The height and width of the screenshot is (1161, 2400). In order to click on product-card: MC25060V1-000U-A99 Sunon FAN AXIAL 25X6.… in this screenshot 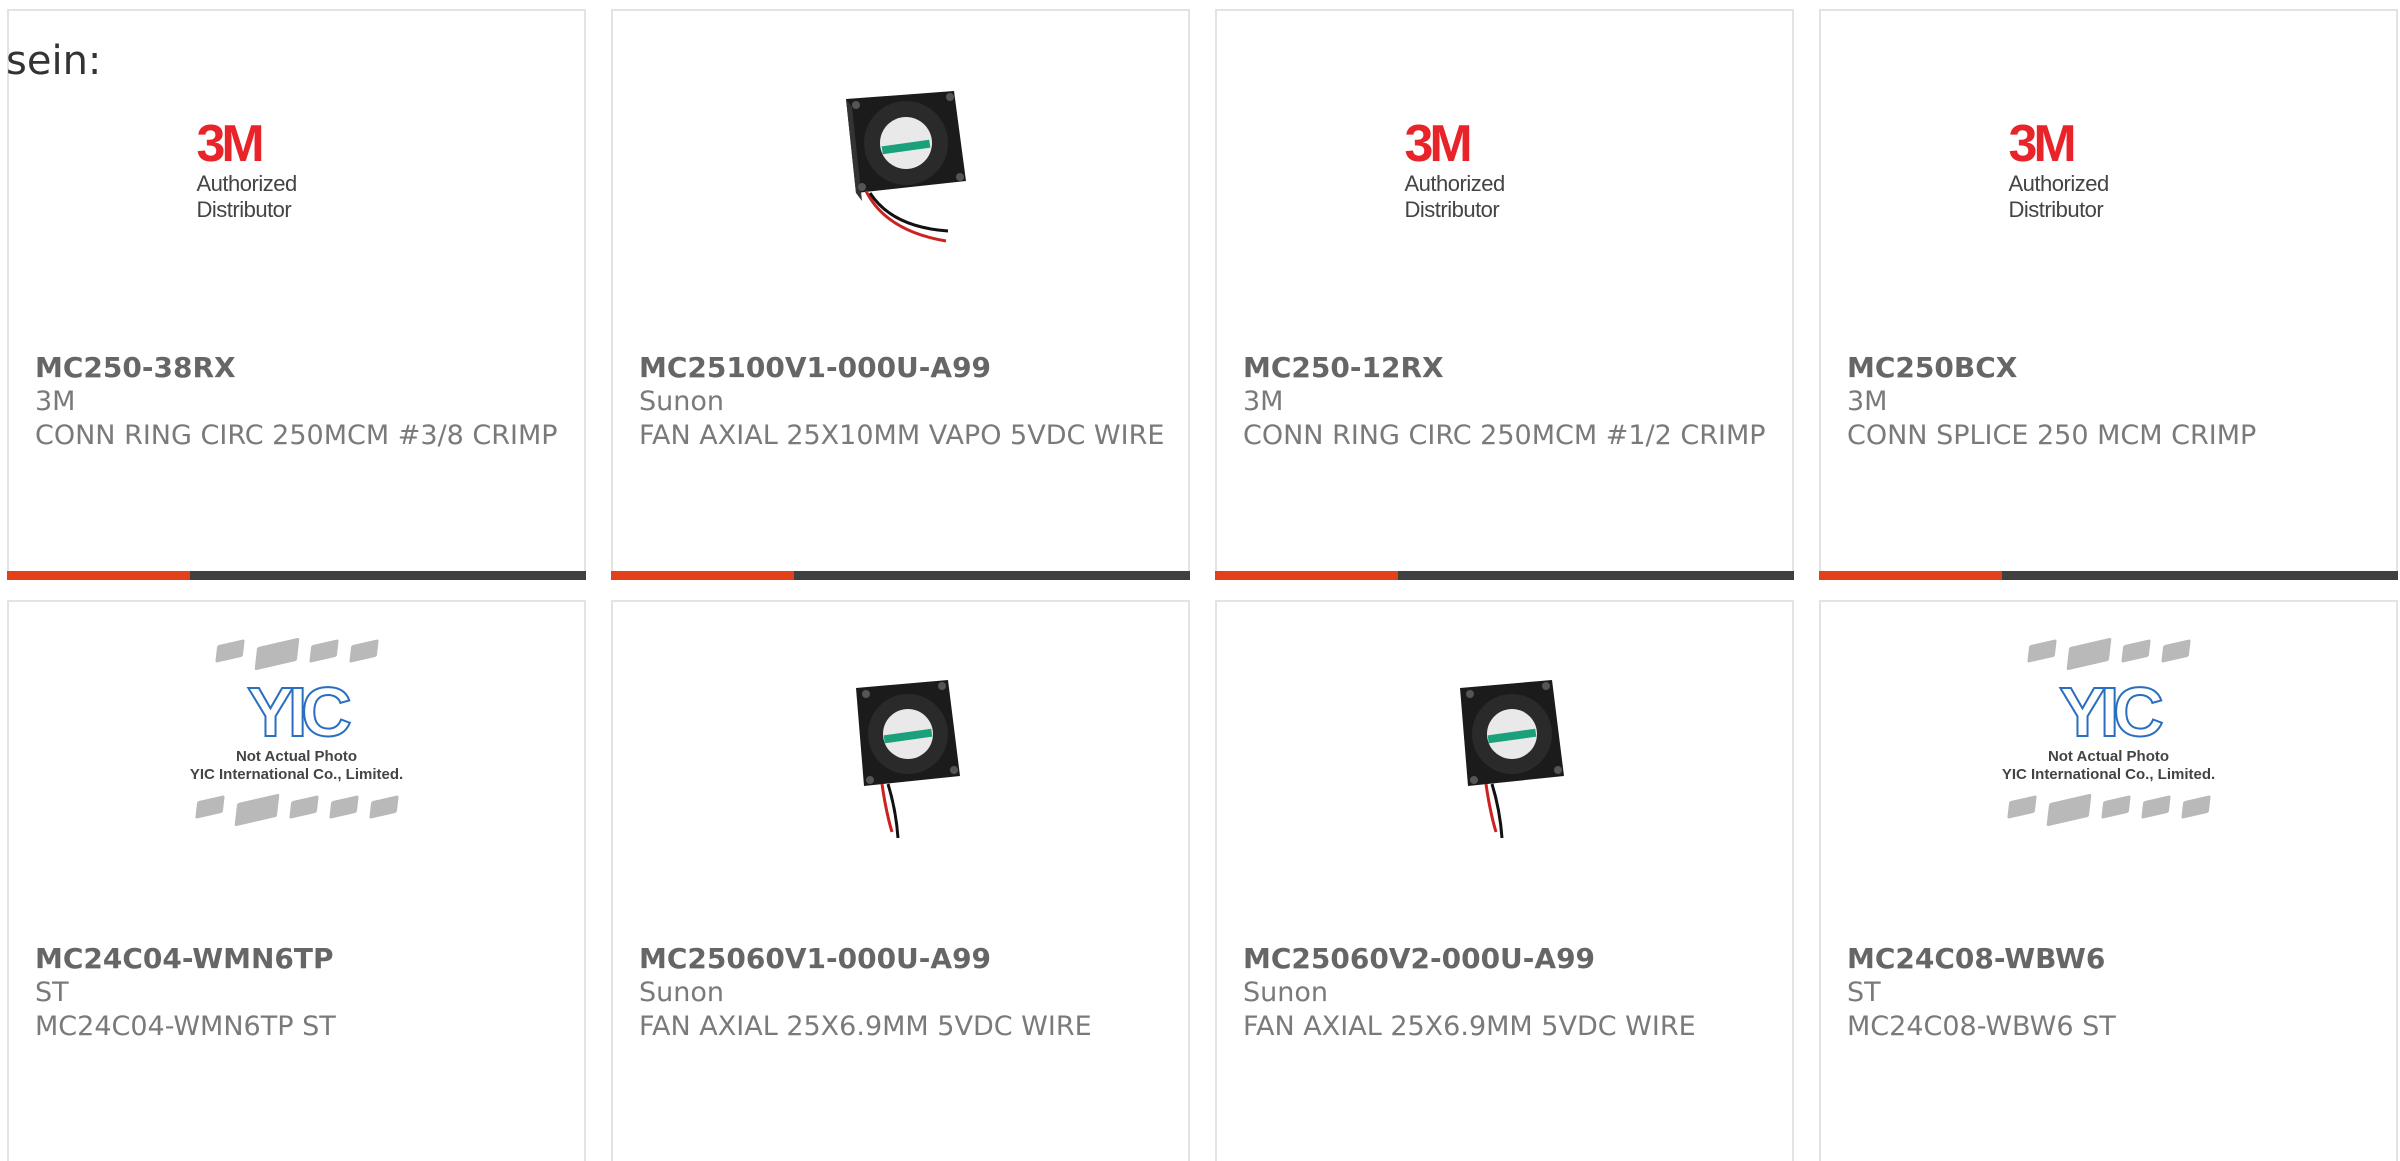, I will do `click(900, 880)`.